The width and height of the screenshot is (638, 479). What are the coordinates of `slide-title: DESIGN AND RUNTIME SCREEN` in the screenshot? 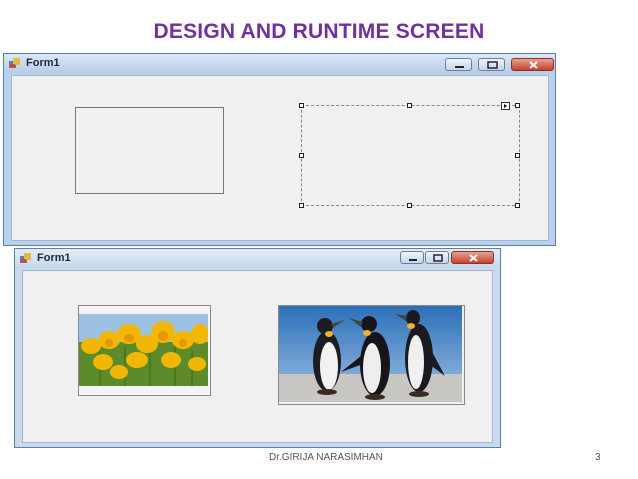 It's located at (319, 31).